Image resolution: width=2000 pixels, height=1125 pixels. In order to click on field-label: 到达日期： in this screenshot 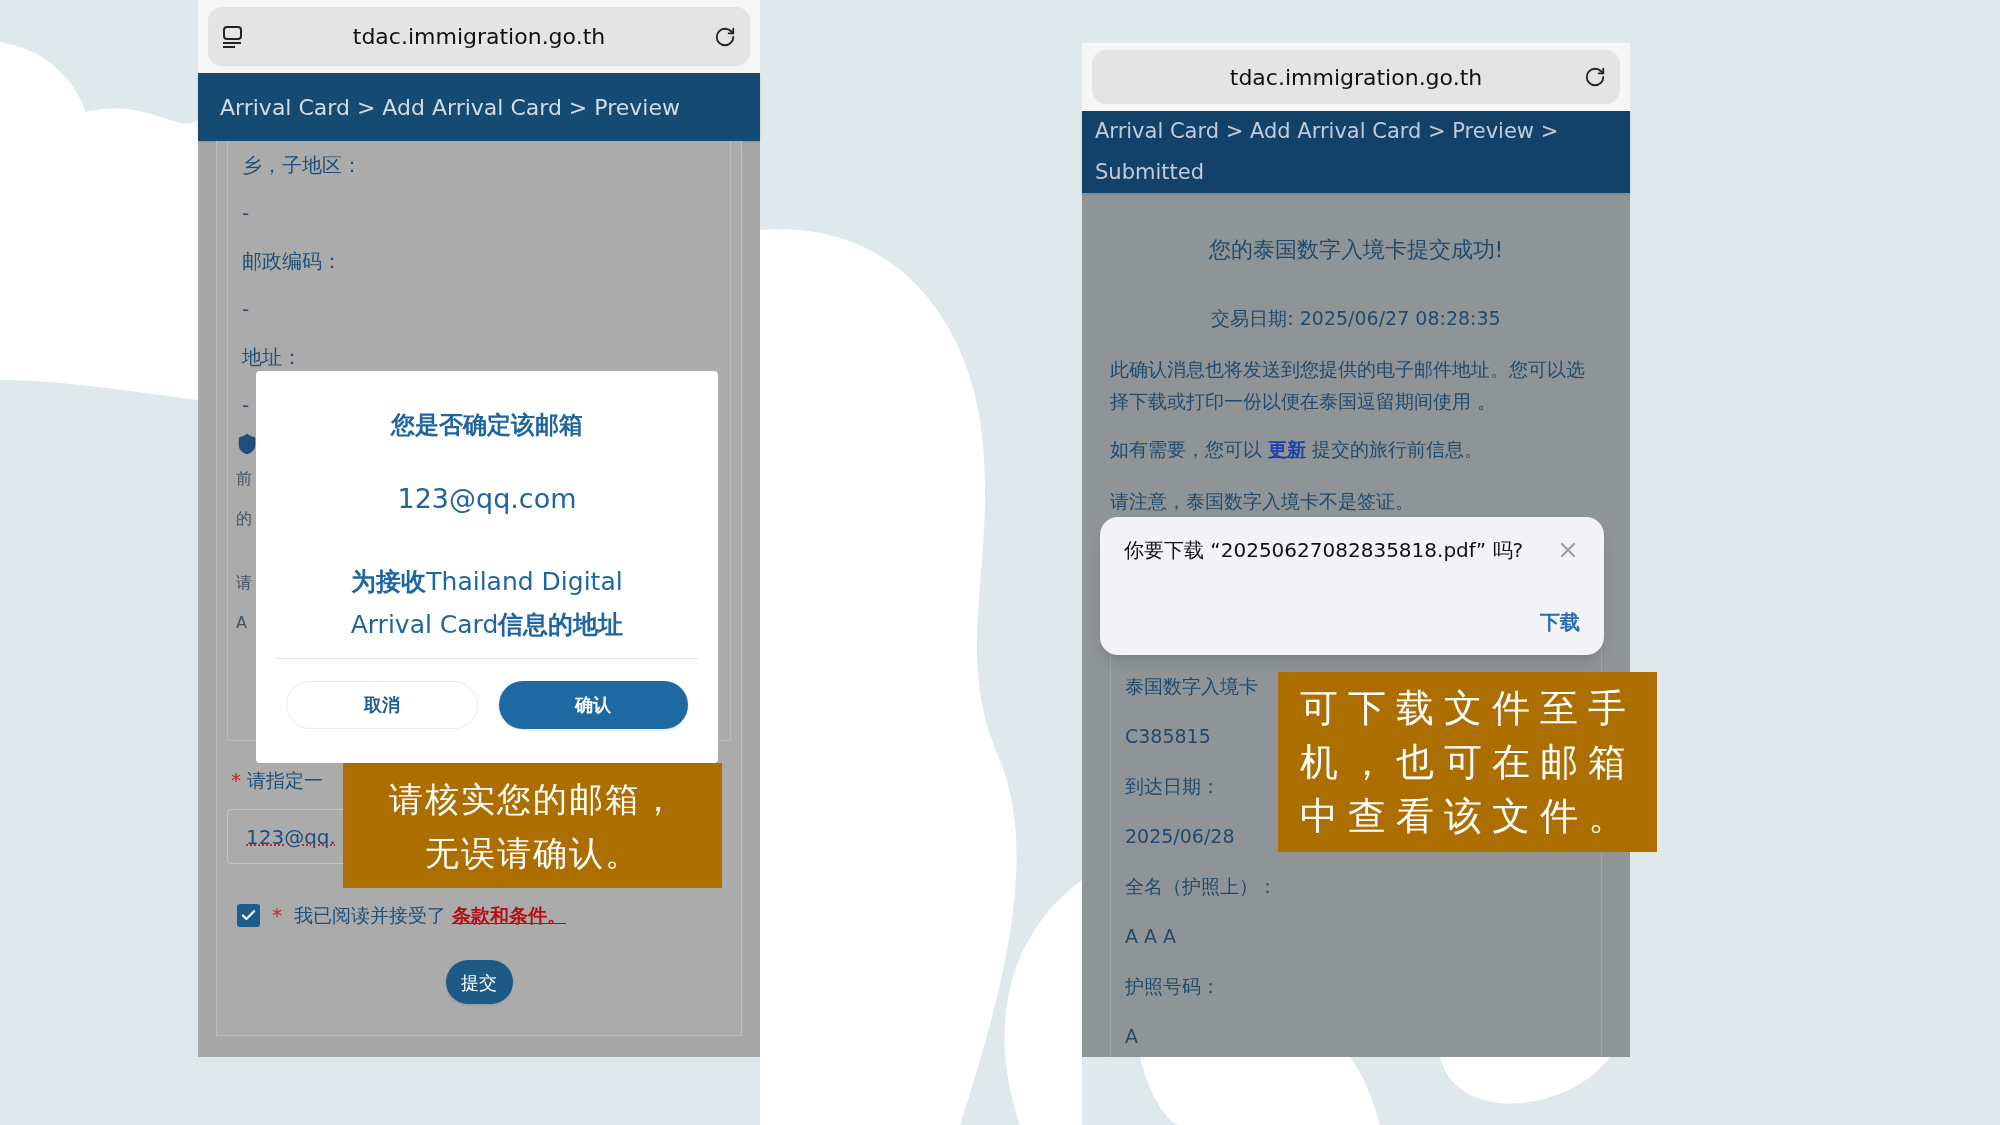, I will do `click(1172, 787)`.